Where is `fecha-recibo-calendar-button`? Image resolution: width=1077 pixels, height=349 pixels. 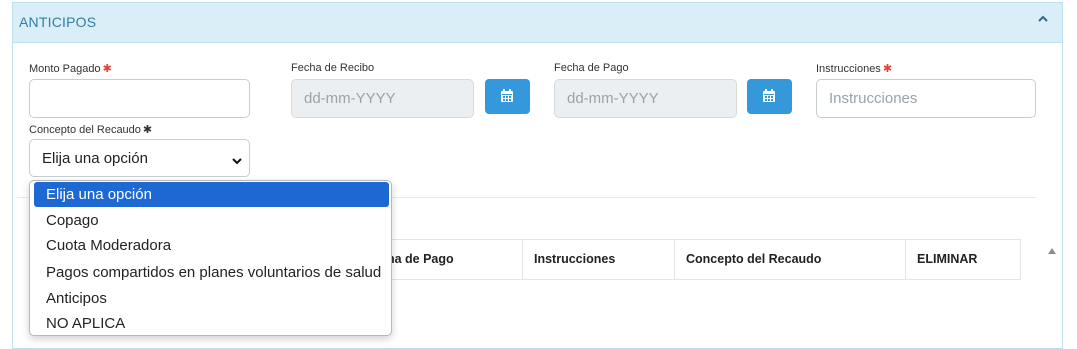
fecha-recibo-calendar-button is located at coordinates (507, 96).